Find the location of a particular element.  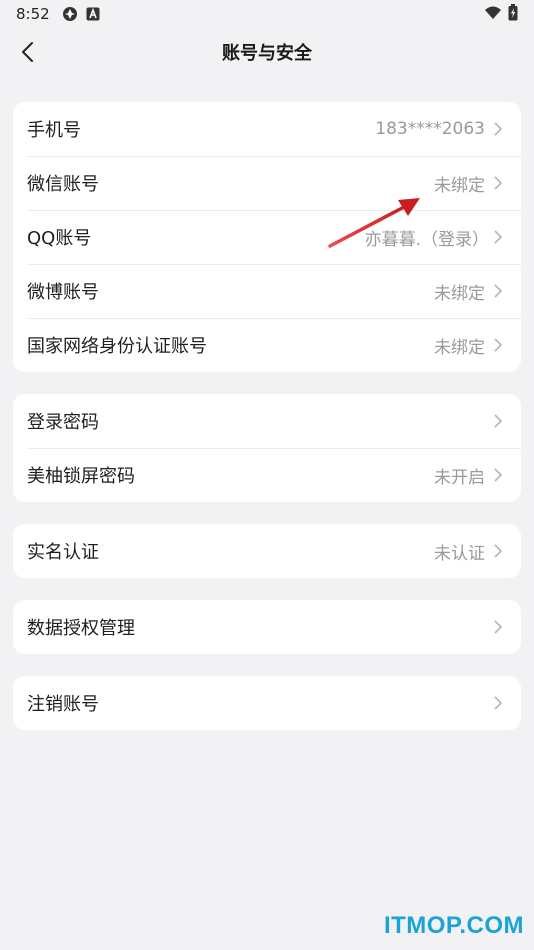

a-notification-icon is located at coordinates (93, 14).